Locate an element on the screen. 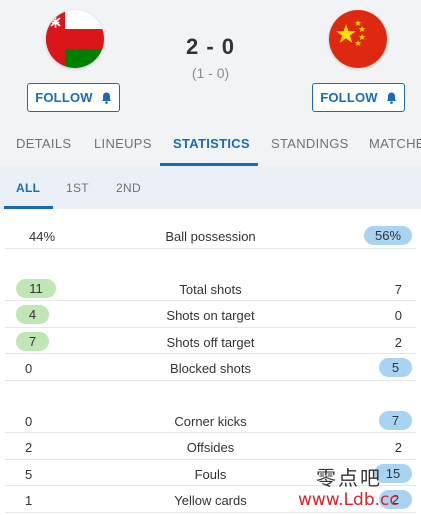  subtab-1st: 1ST is located at coordinates (77, 188).